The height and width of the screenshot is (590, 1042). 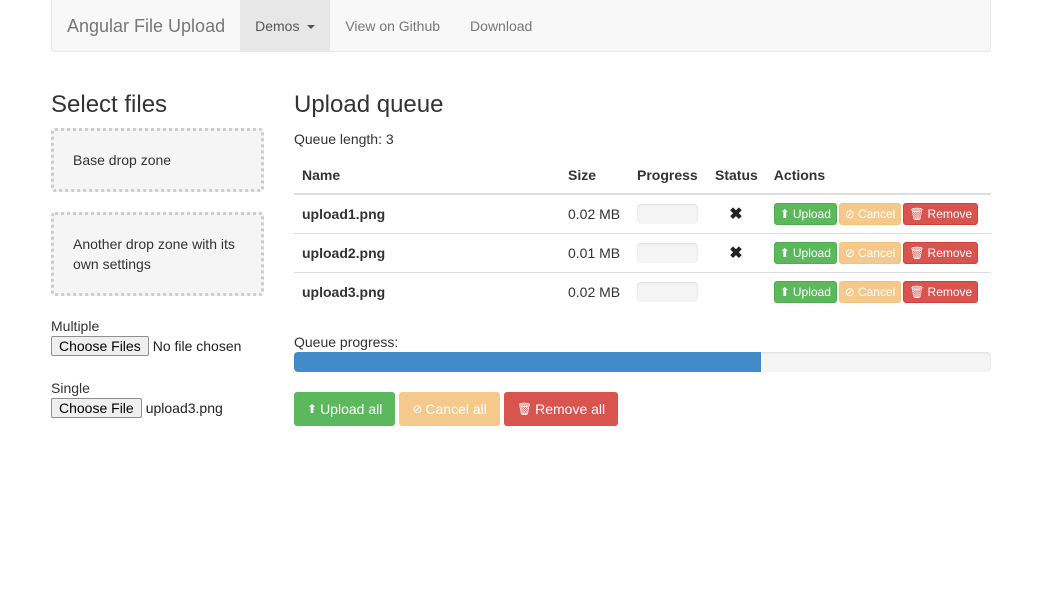 I want to click on nav-item-download: Download, so click(x=501, y=25).